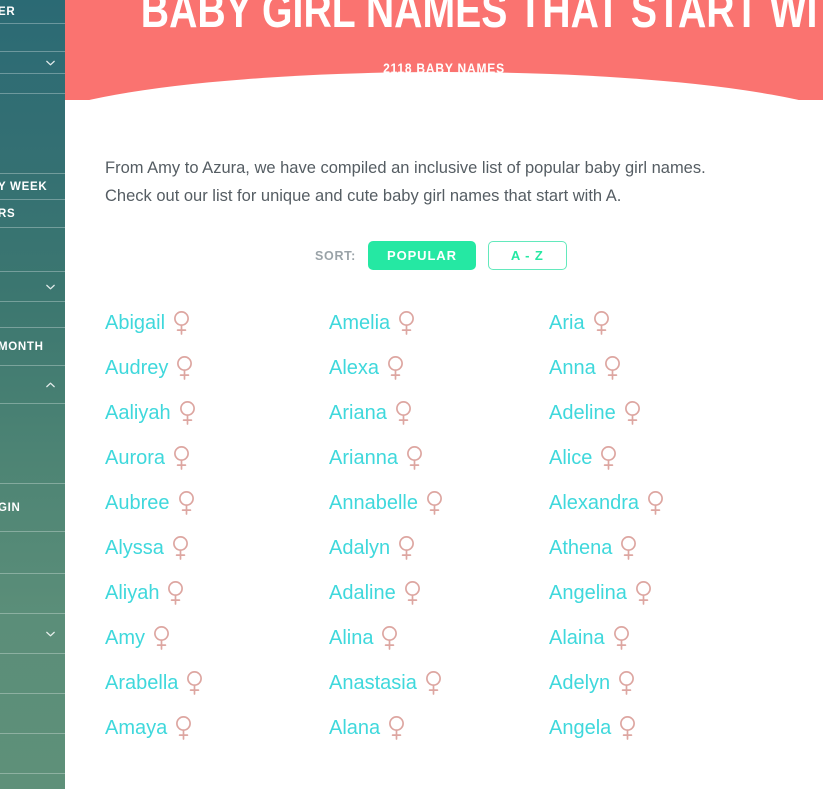  I want to click on name-link: Angela, so click(669, 727).